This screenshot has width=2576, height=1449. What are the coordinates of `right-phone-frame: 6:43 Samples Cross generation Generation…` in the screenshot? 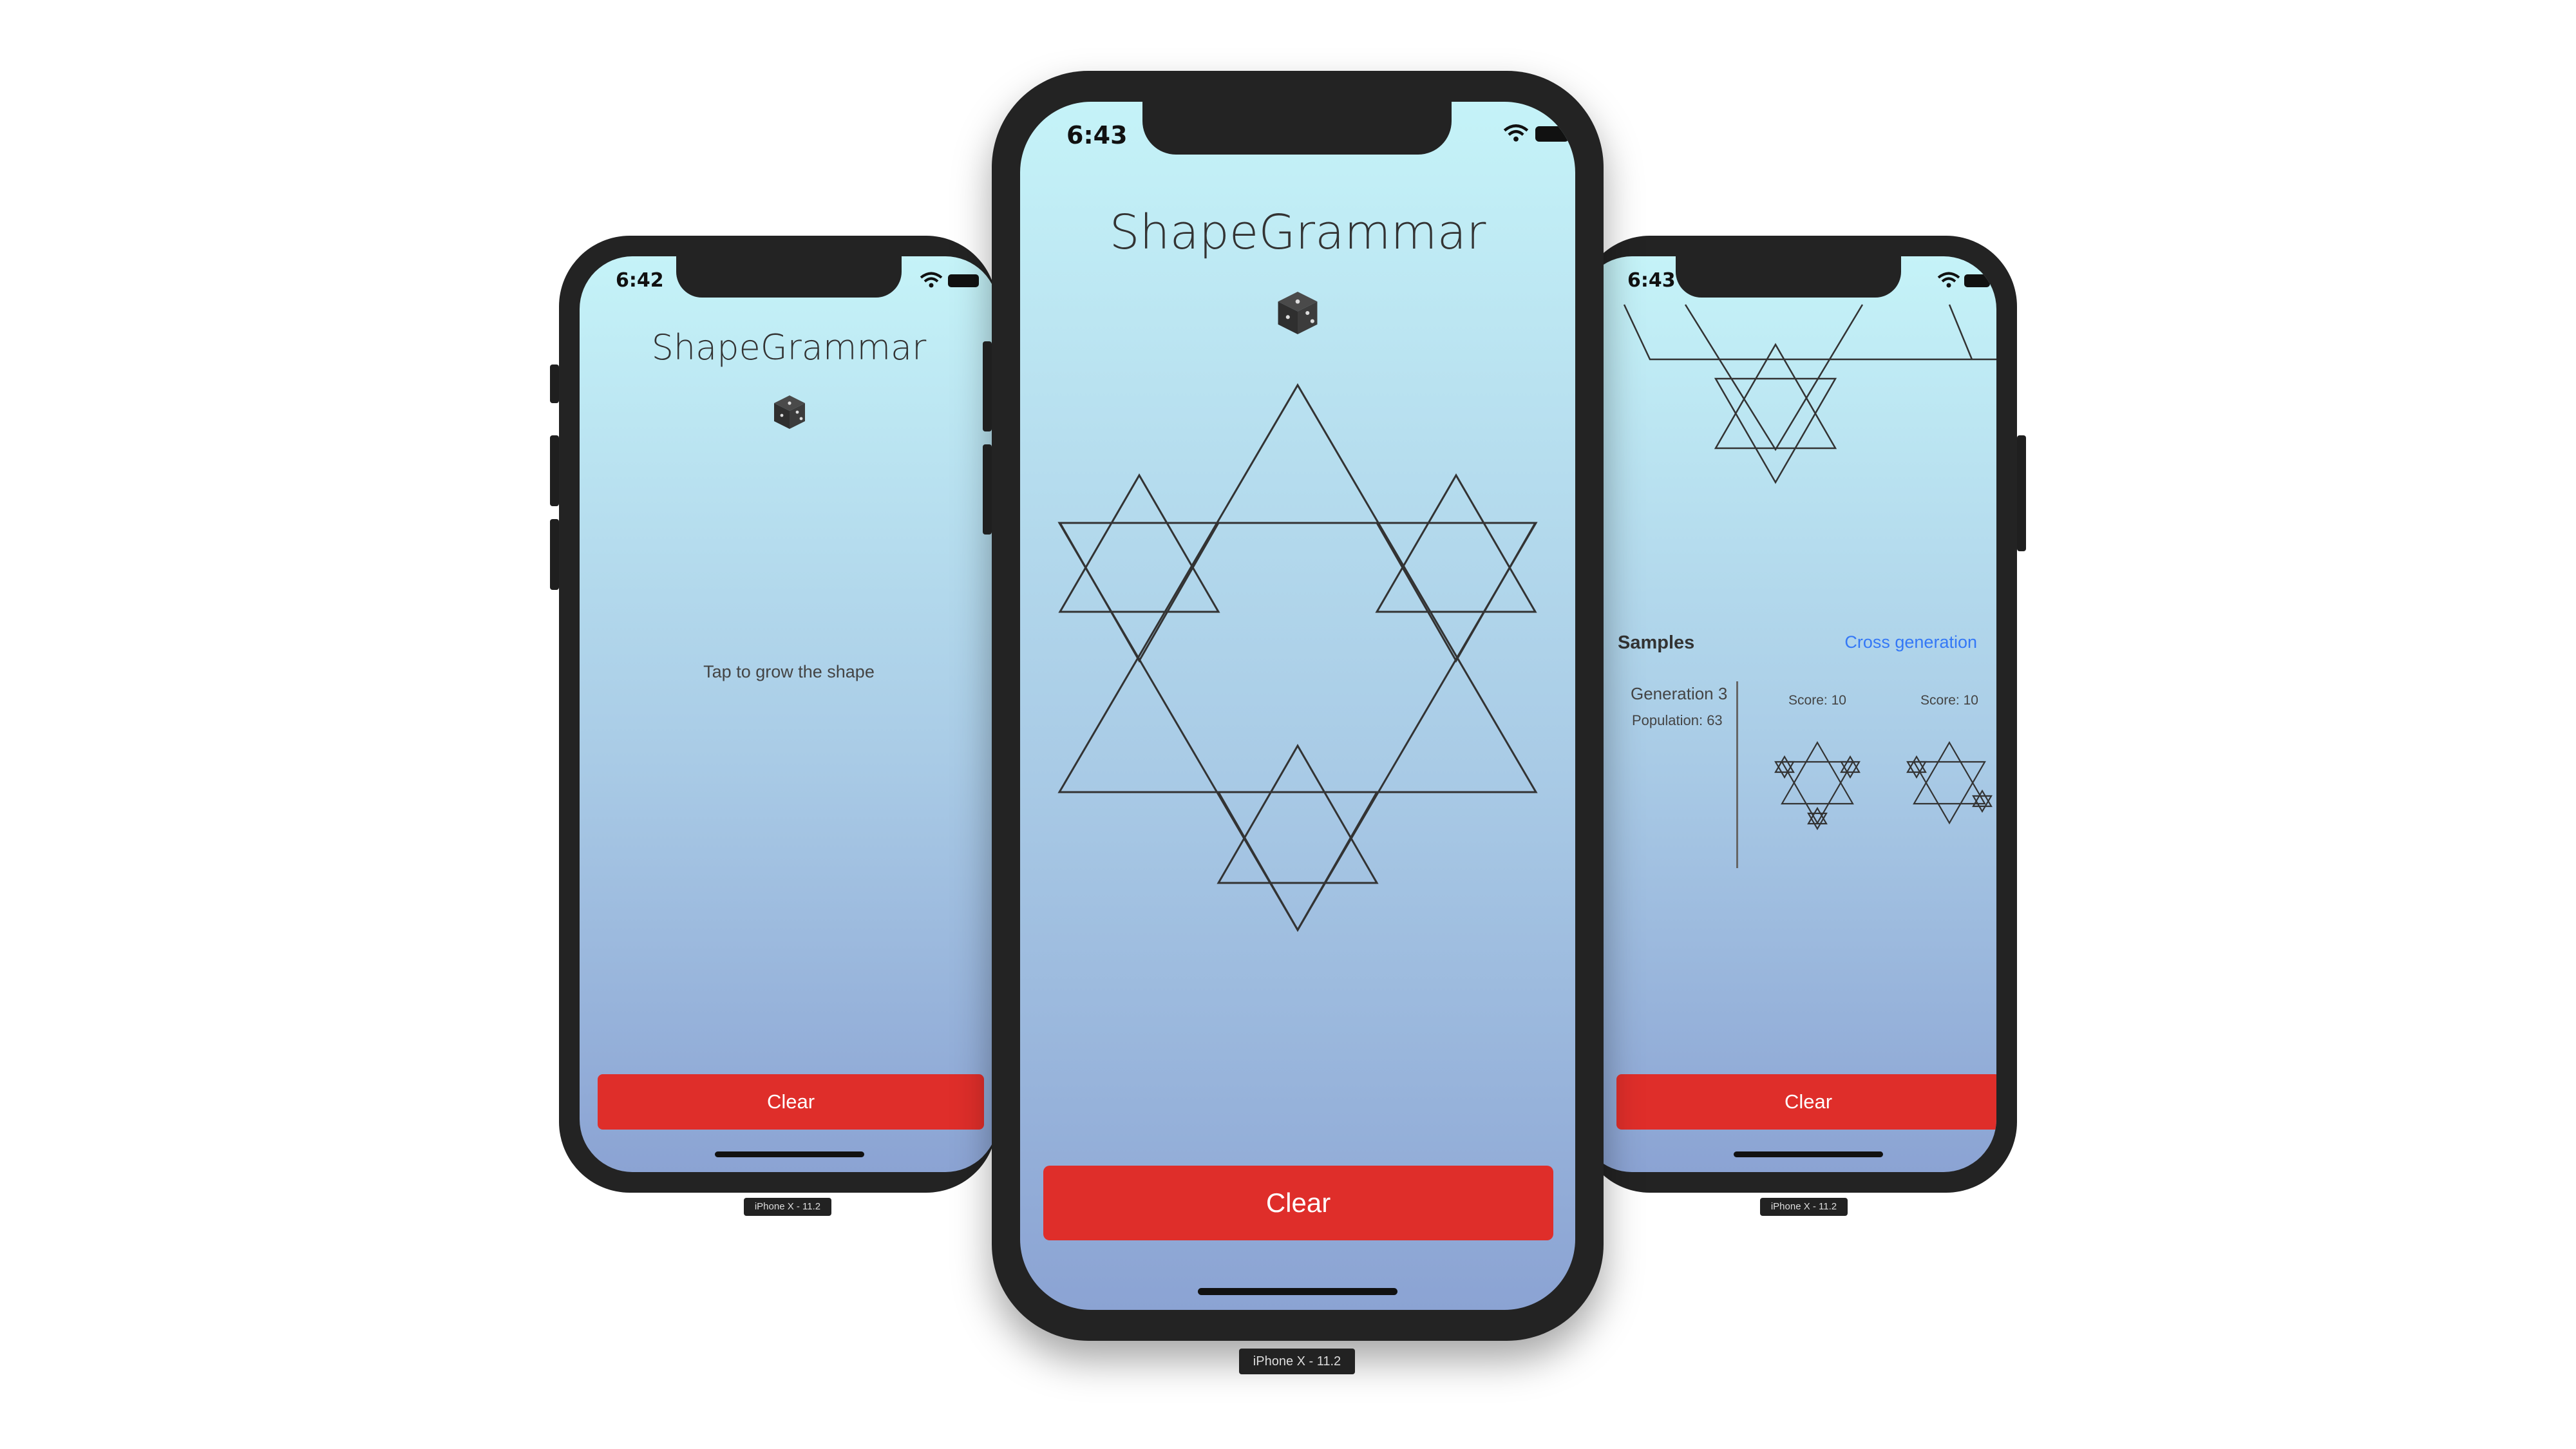 It's located at (1803, 715).